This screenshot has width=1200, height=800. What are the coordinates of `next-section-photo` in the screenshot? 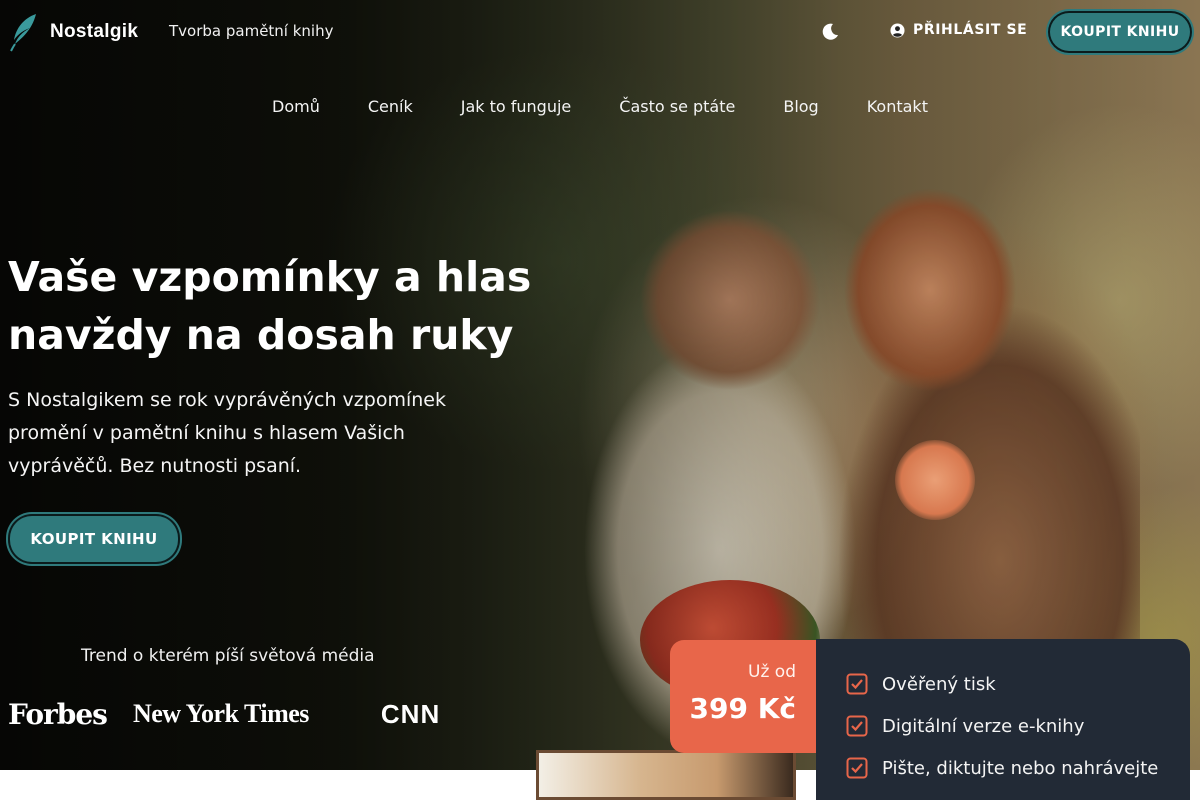 It's located at (666, 775).